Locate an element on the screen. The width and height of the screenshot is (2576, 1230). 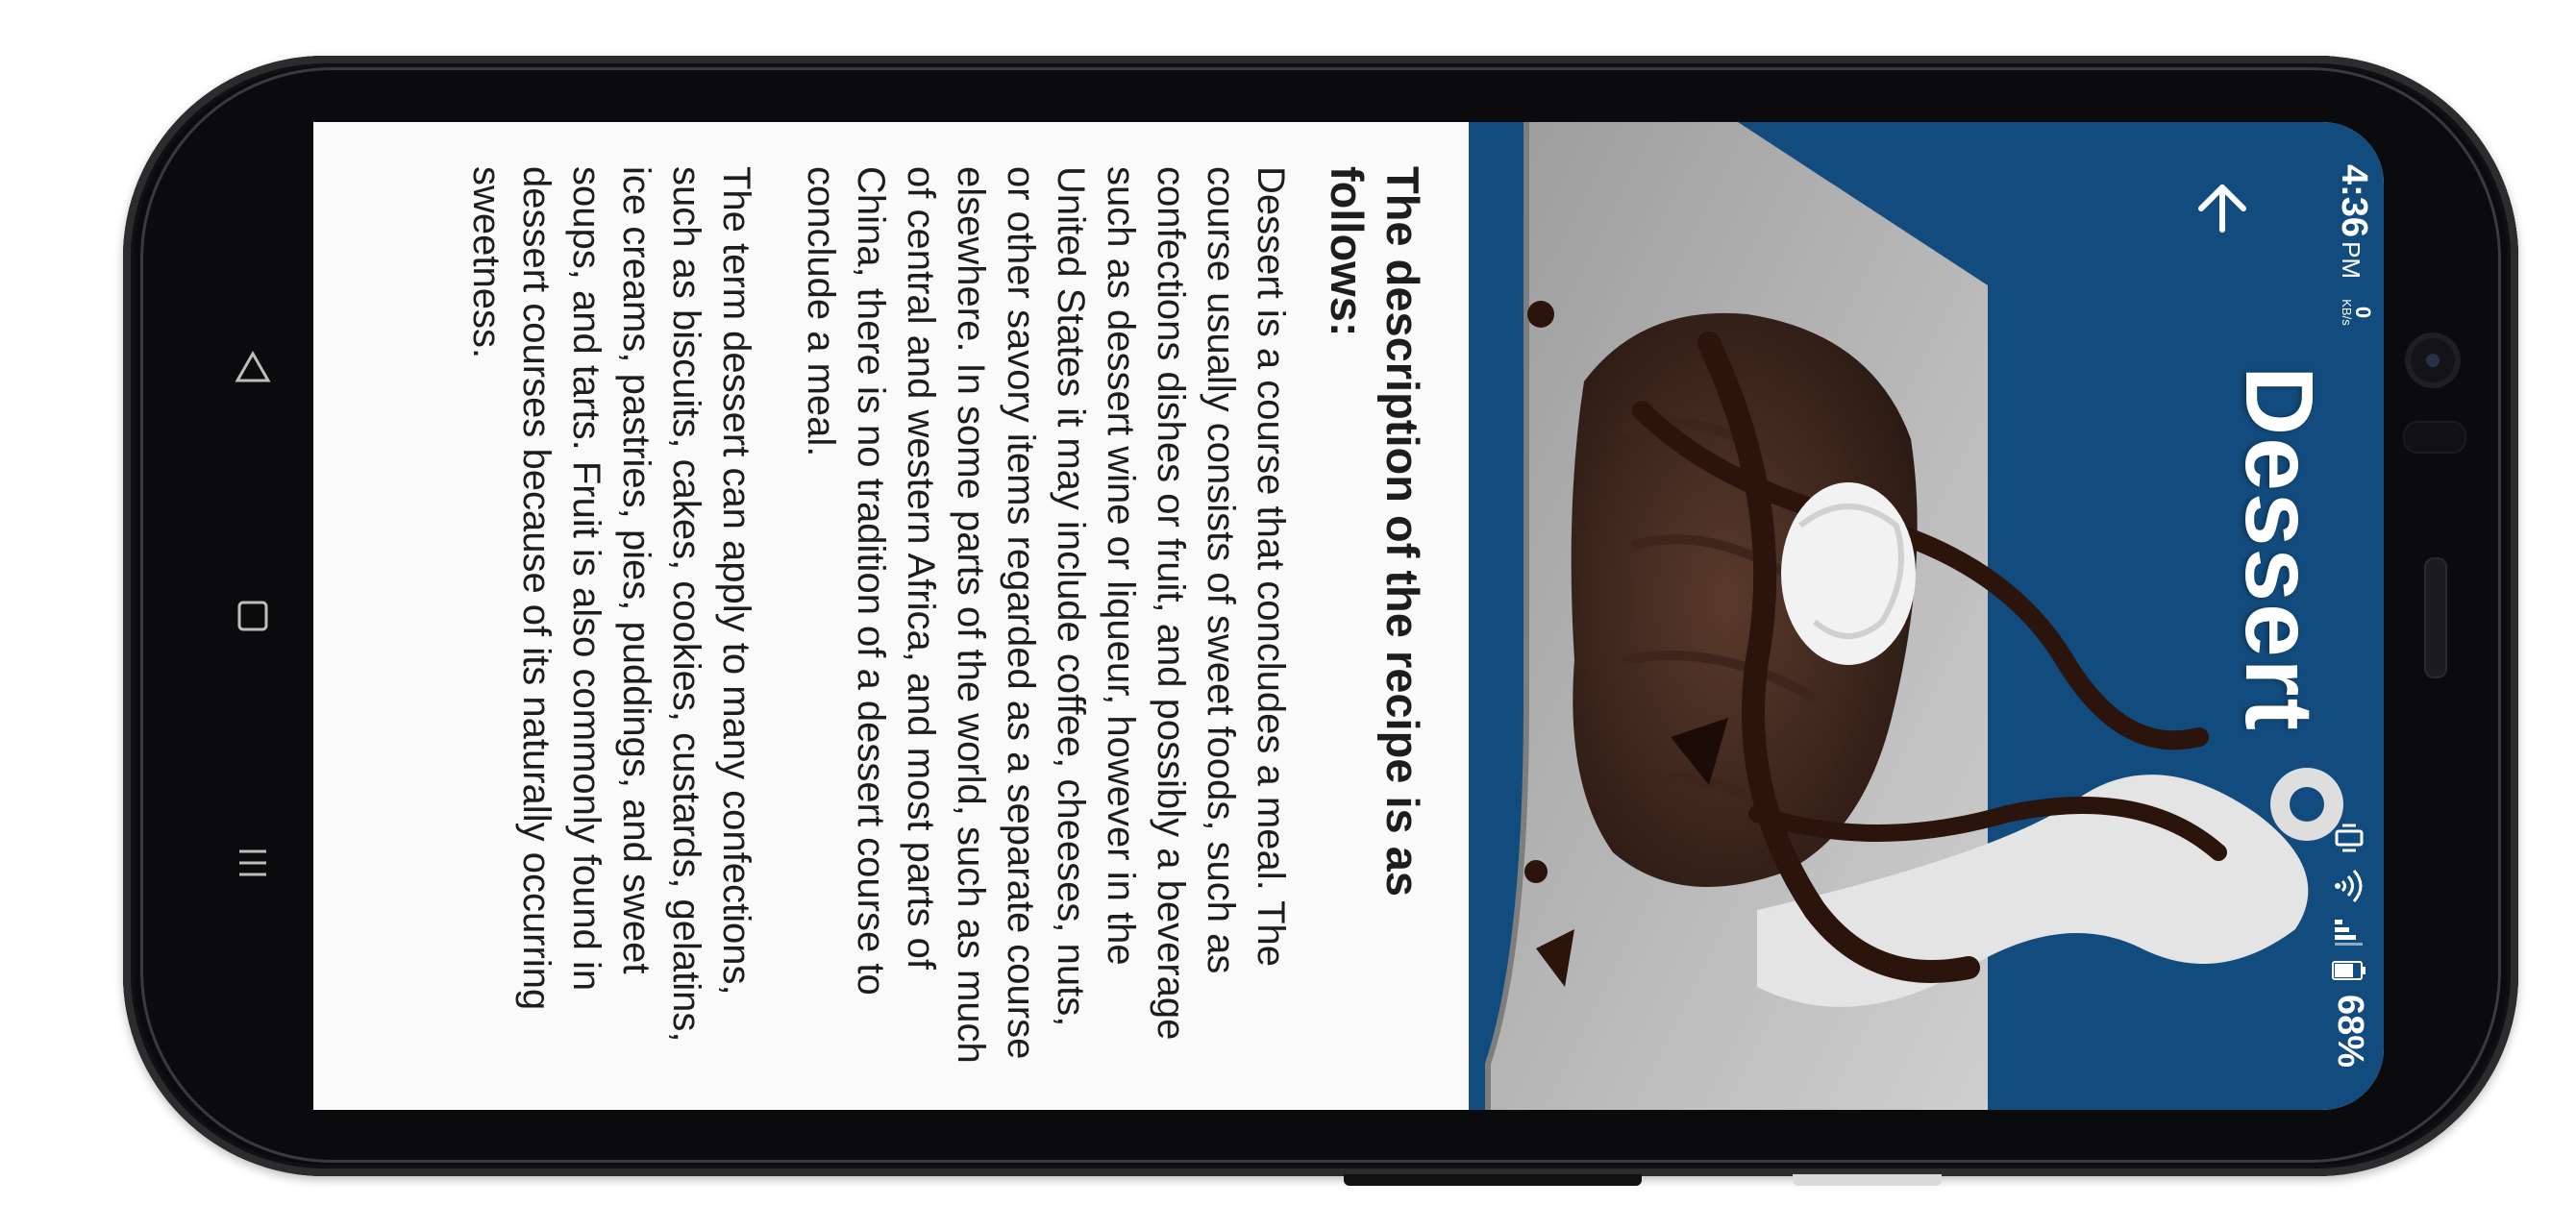
signal-icon is located at coordinates (2349, 933).